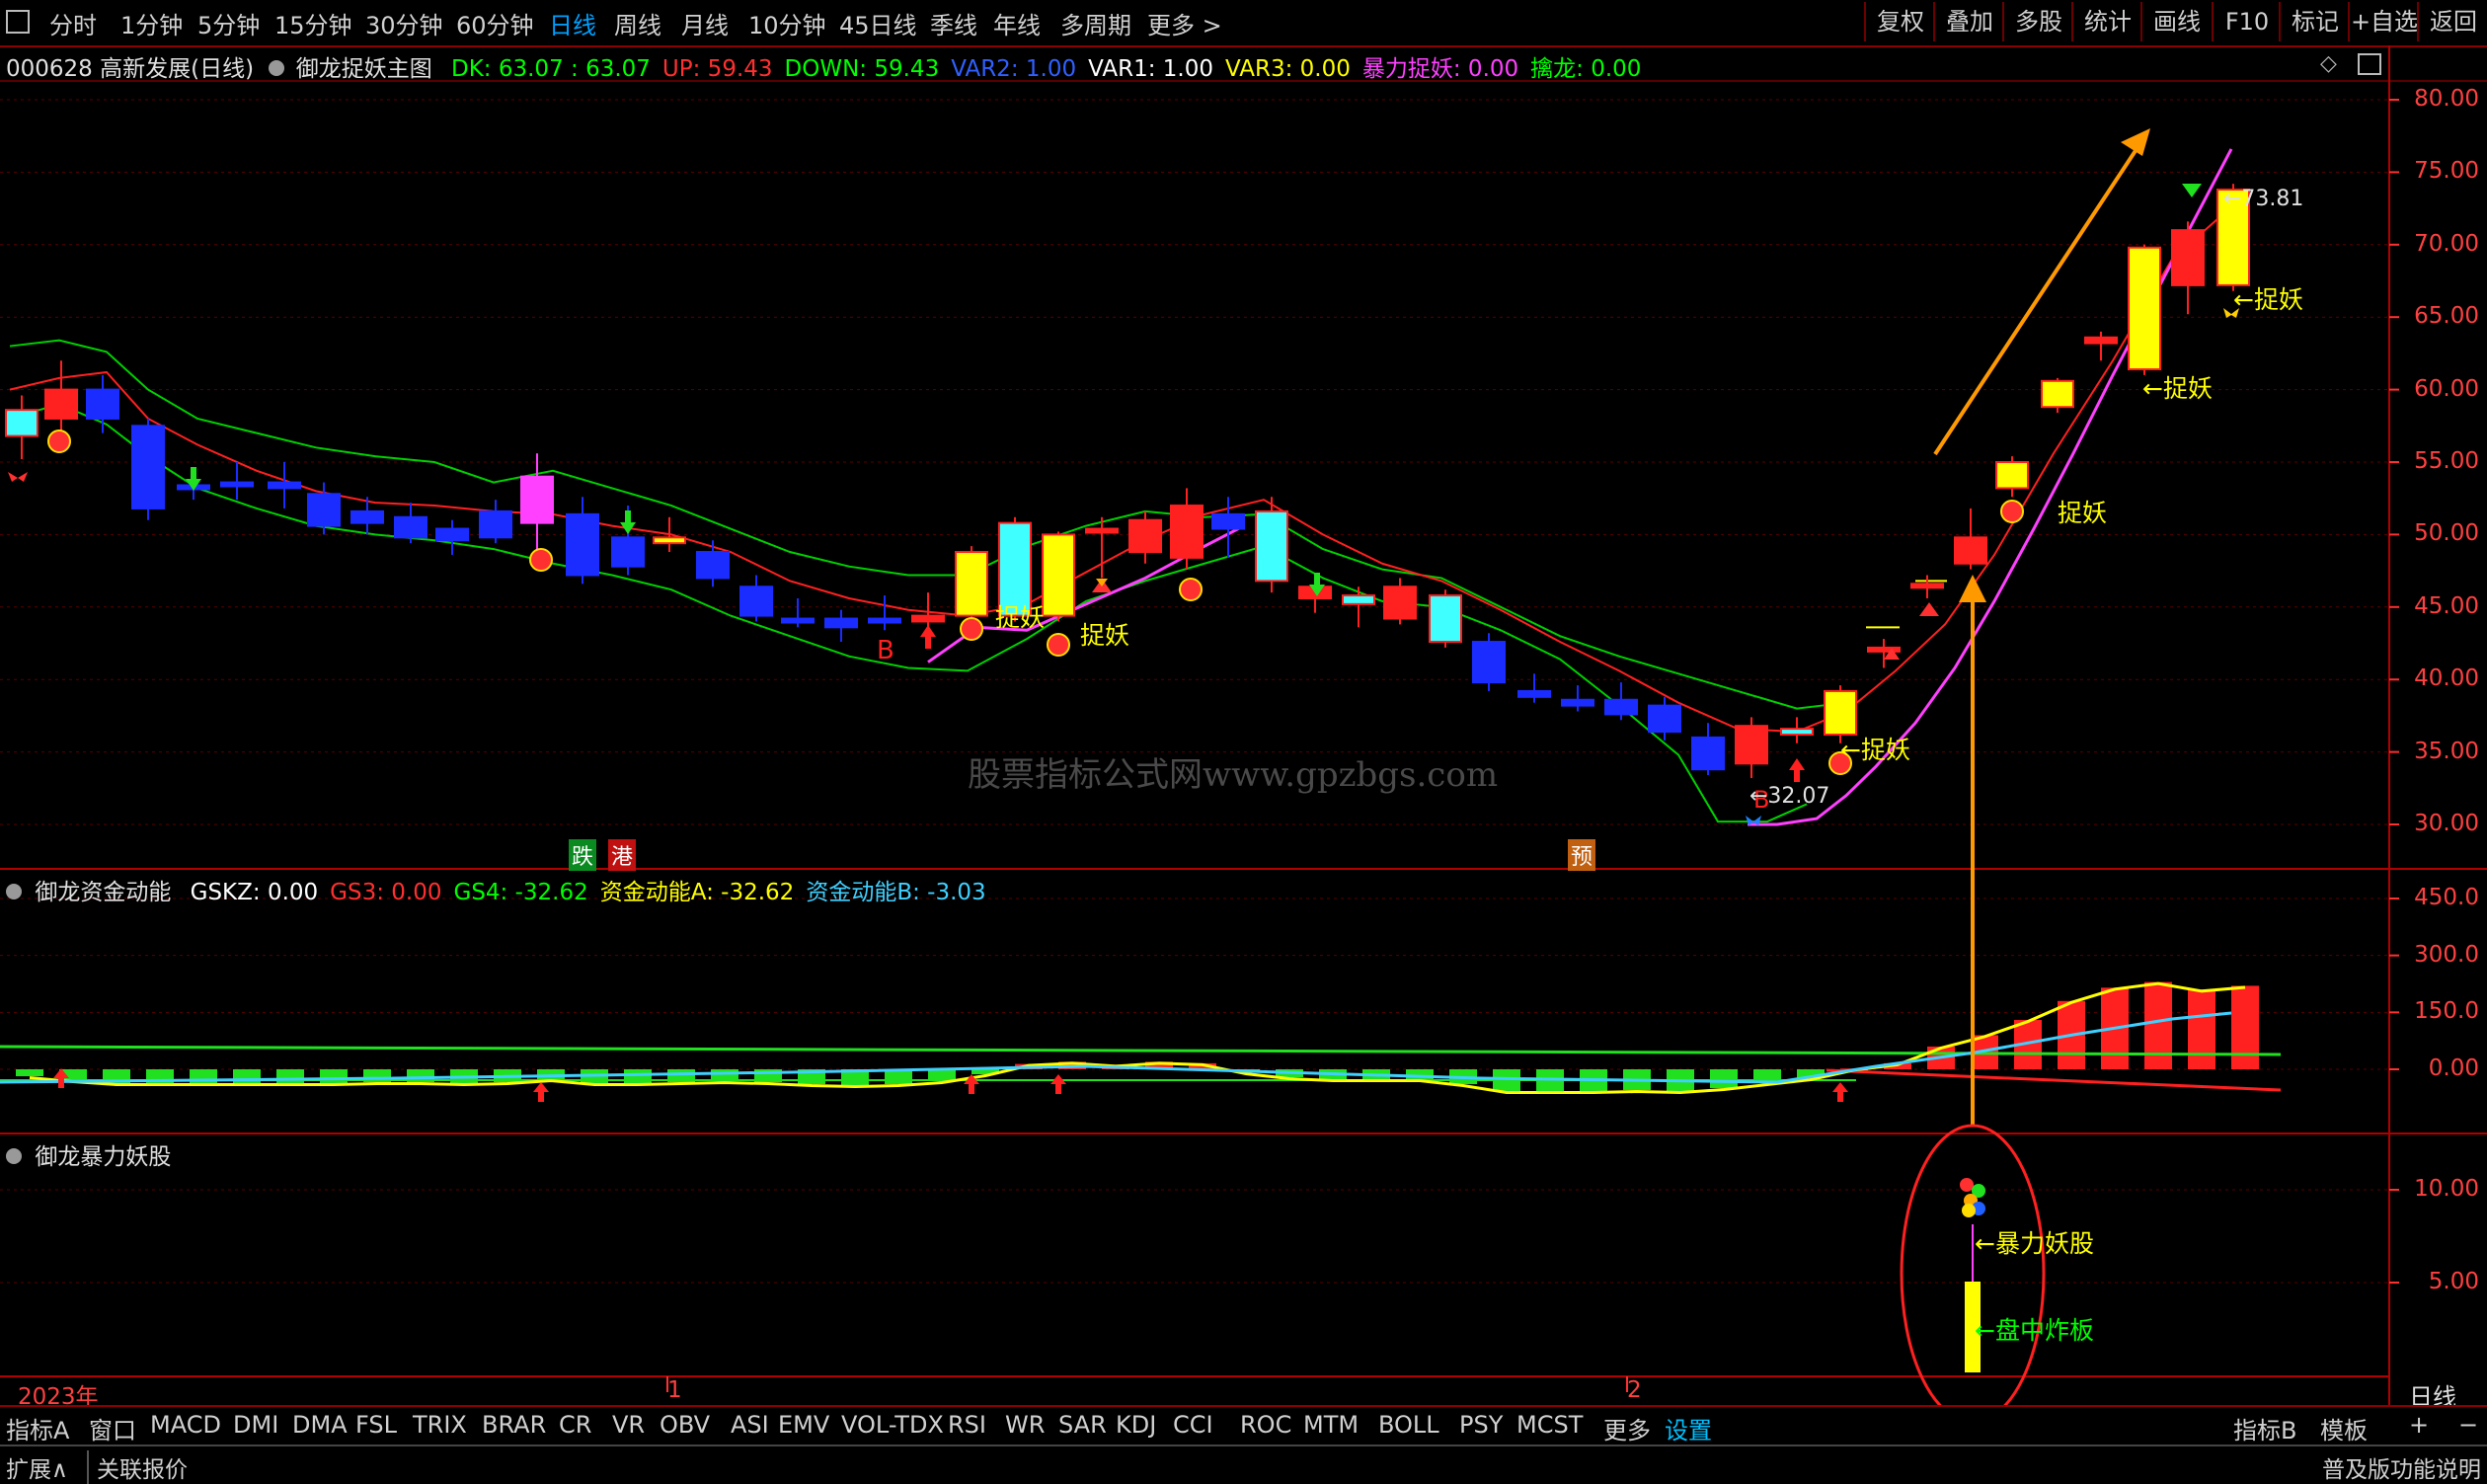 The width and height of the screenshot is (2487, 1484). What do you see at coordinates (2038, 22) in the screenshot?
I see `tool-button-2: 多股` at bounding box center [2038, 22].